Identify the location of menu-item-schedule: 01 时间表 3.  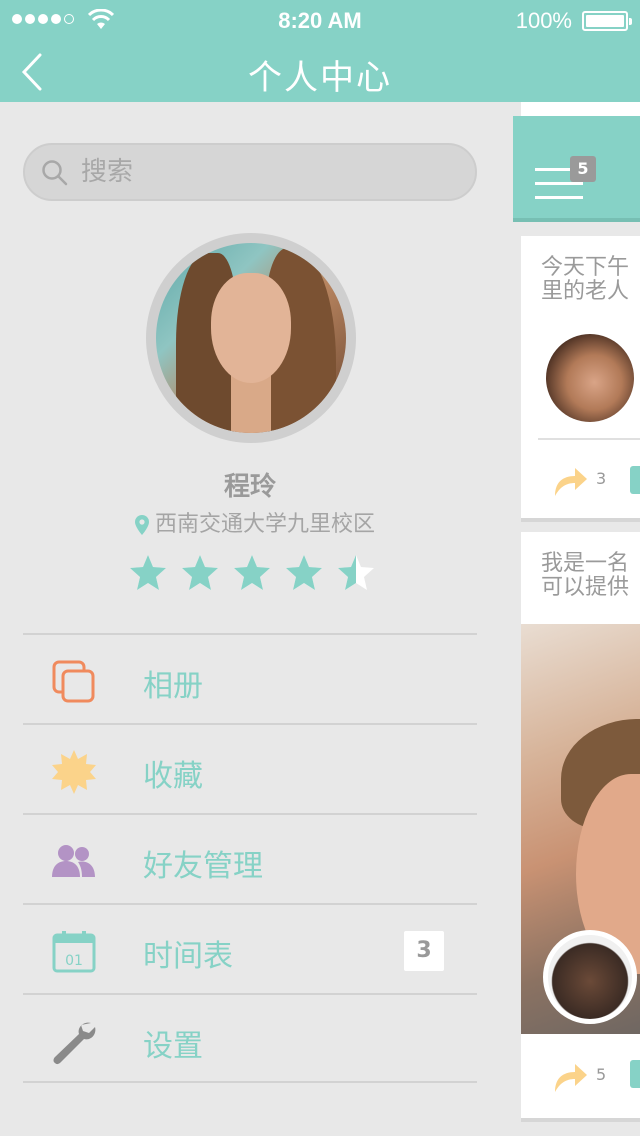
(250, 948).